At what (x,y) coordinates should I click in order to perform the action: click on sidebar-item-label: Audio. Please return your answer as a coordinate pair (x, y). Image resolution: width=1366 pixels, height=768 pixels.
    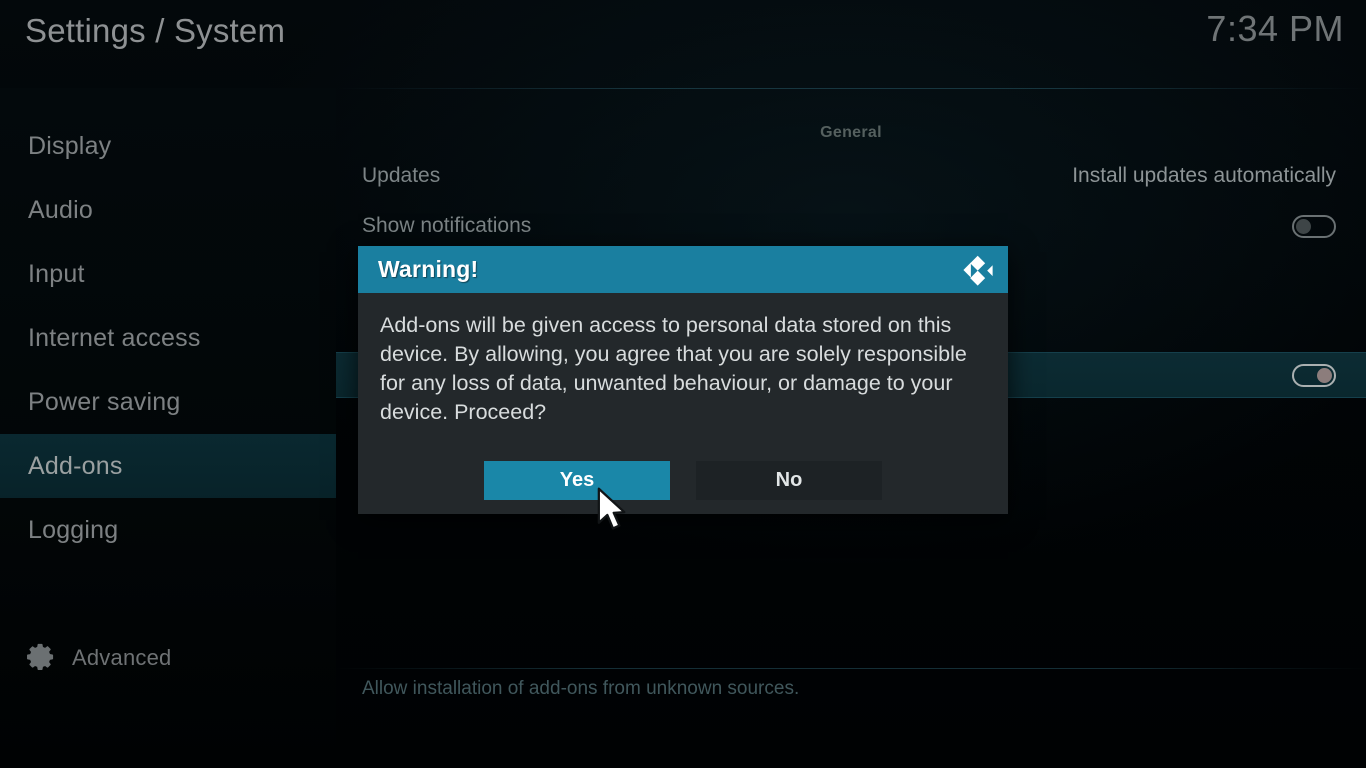
    Looking at the image, I should click on (60, 209).